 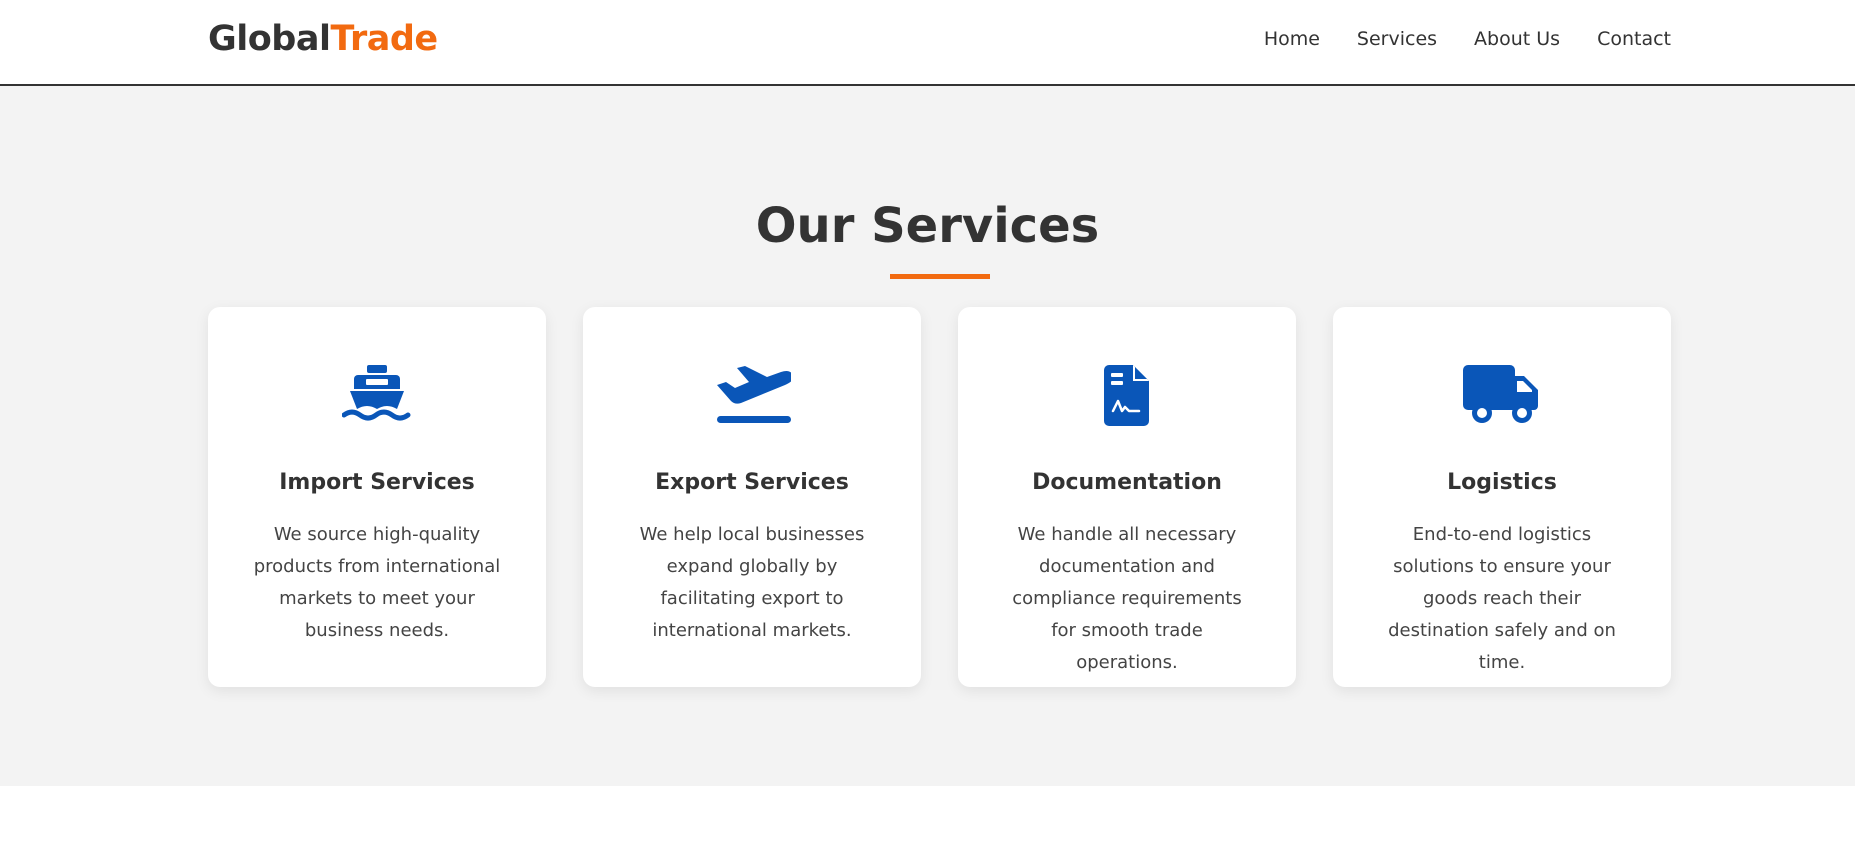 What do you see at coordinates (269, 39) in the screenshot?
I see `brand-name-part1: Global` at bounding box center [269, 39].